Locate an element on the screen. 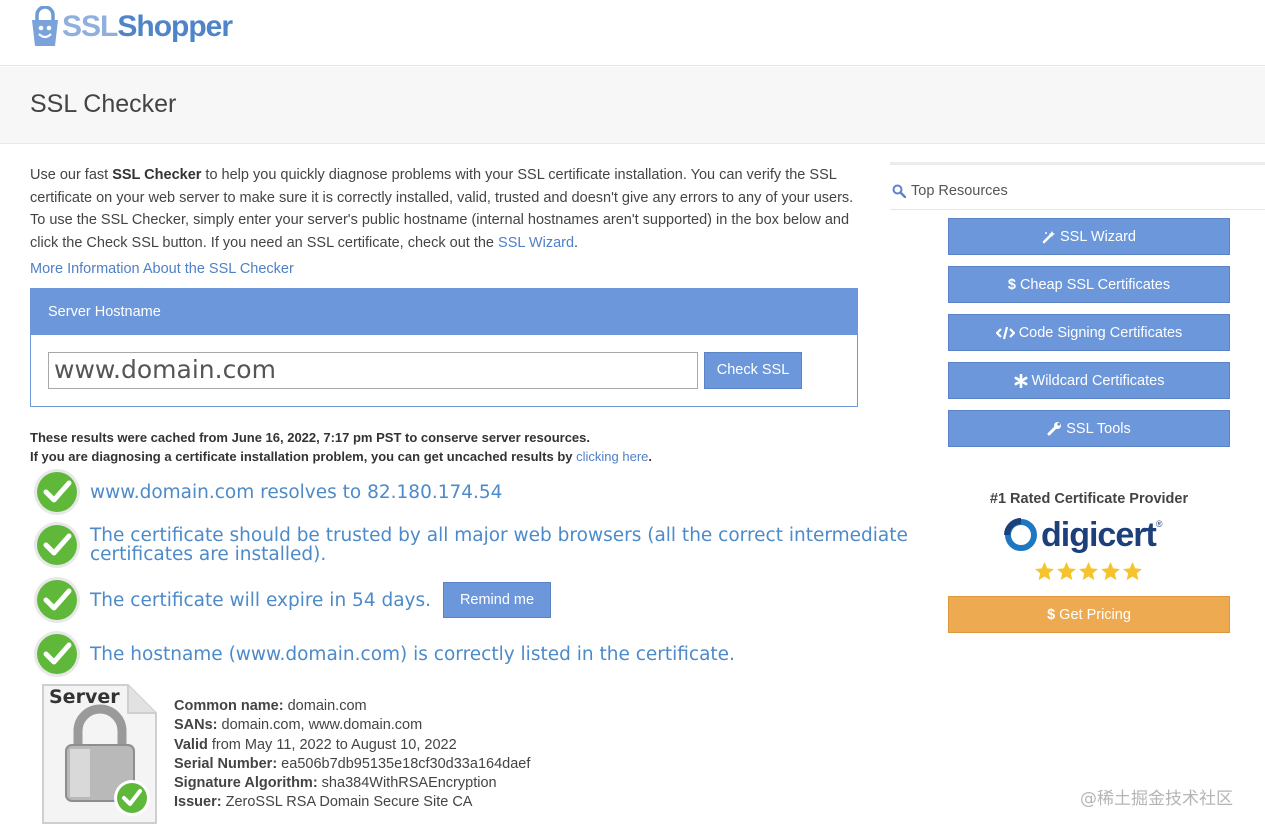  server-hostname-heading: Server Hostname is located at coordinates (444, 312).